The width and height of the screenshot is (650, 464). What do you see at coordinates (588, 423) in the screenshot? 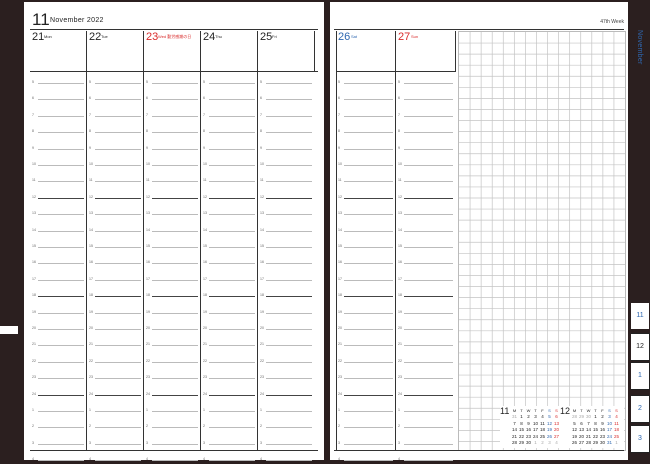
I see `mini-day: 7` at bounding box center [588, 423].